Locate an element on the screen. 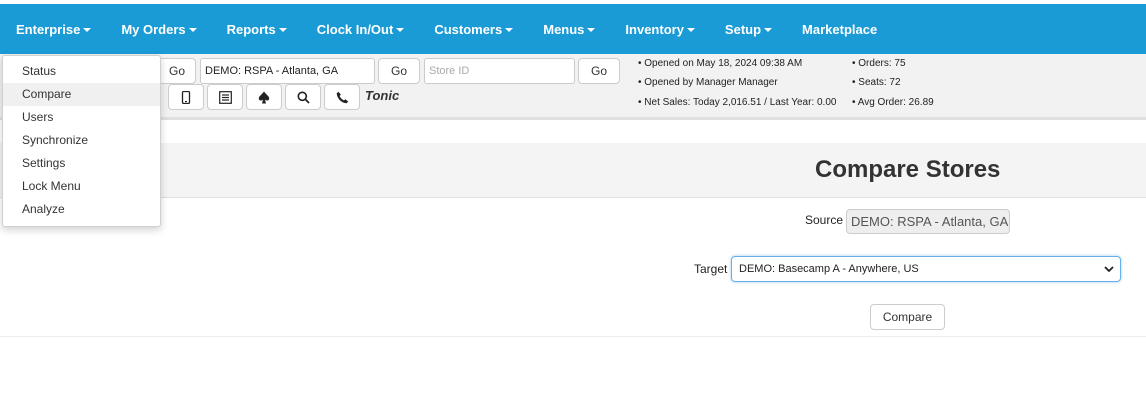  opened-by-text: • Opened by Manager Manager is located at coordinates (708, 82).